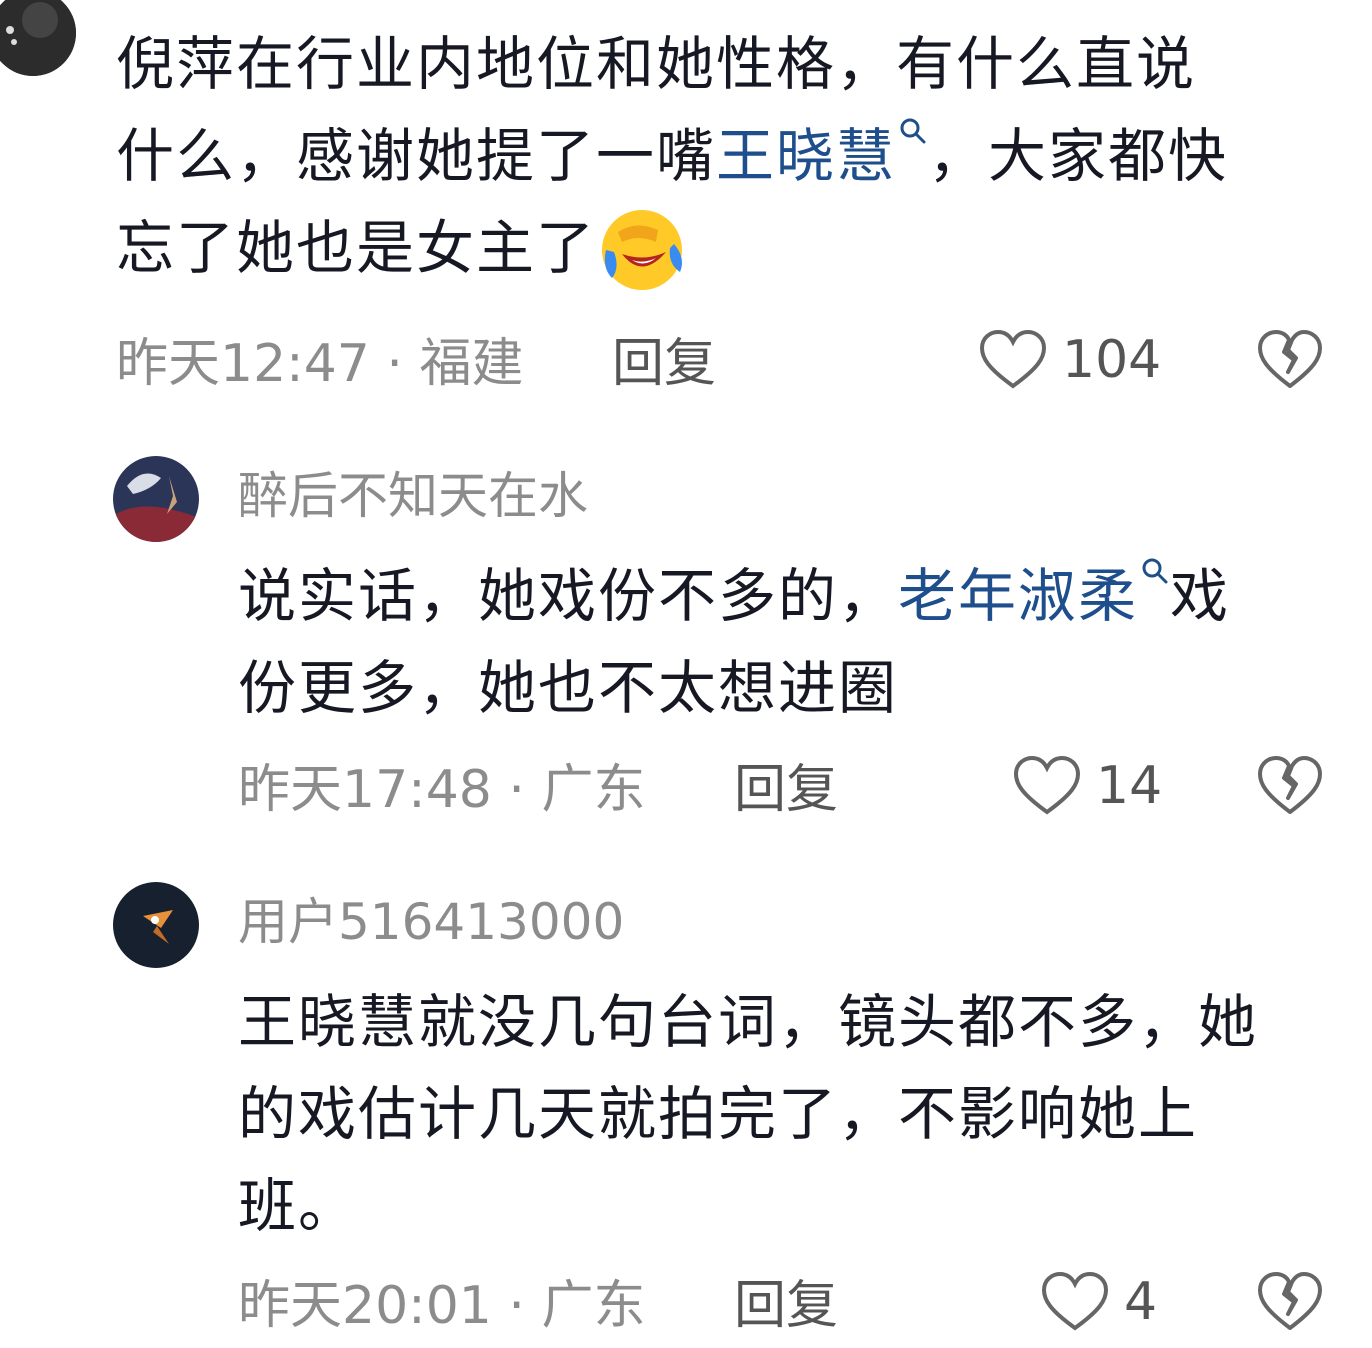 The image size is (1372, 1348). What do you see at coordinates (1112, 360) in the screenshot?
I see `like-count: 104` at bounding box center [1112, 360].